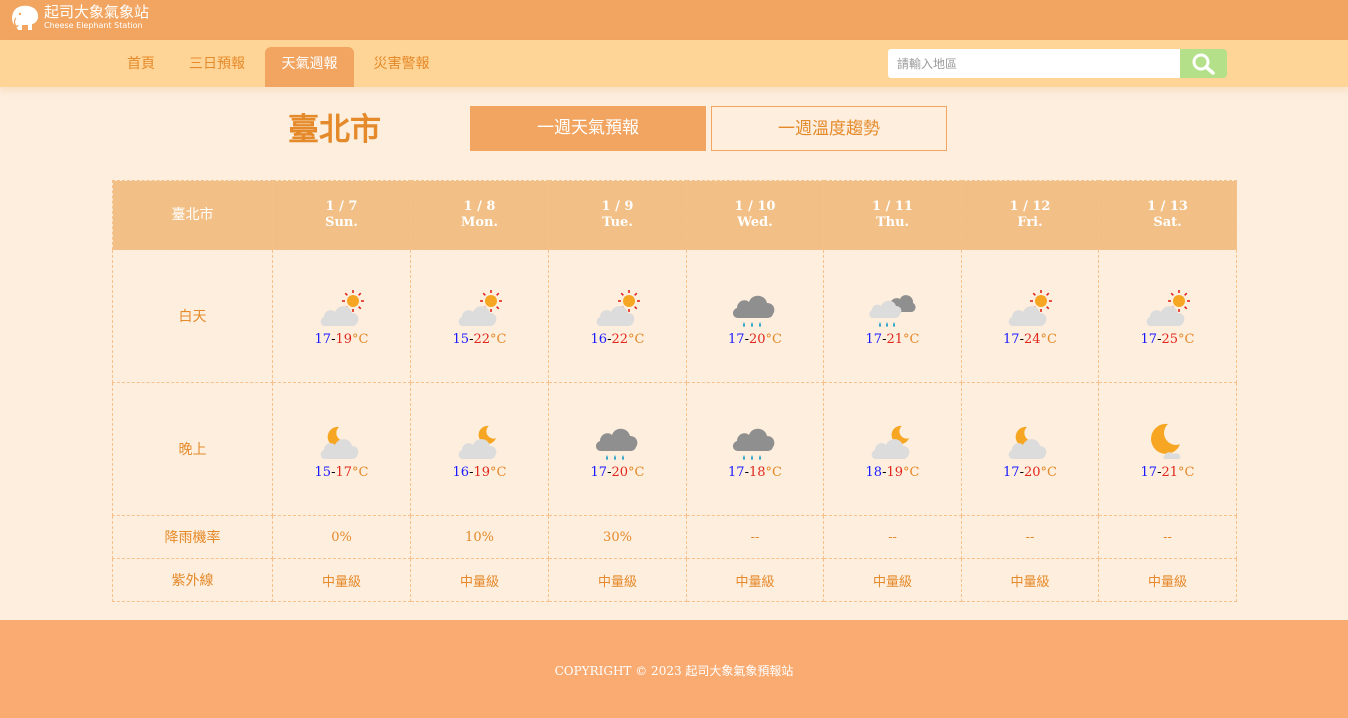  Describe the element at coordinates (25, 18) in the screenshot. I see `elephant-logo-icon` at that location.